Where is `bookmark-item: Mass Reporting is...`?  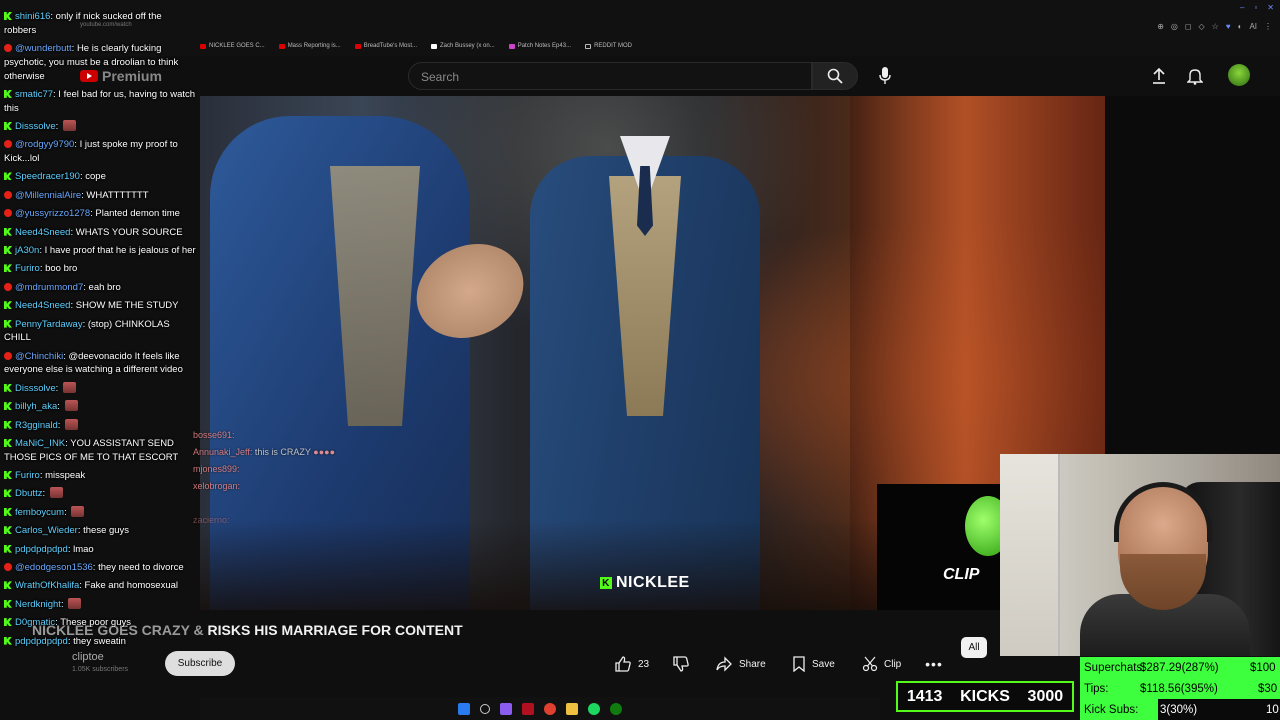
bookmark-item: Mass Reporting is... is located at coordinates (309, 46).